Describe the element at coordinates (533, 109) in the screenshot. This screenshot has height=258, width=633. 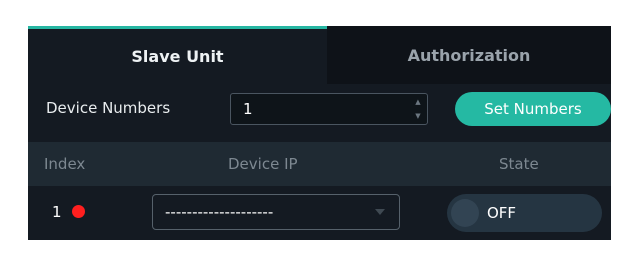
I see `set-numbers-button: Set Numbers` at that location.